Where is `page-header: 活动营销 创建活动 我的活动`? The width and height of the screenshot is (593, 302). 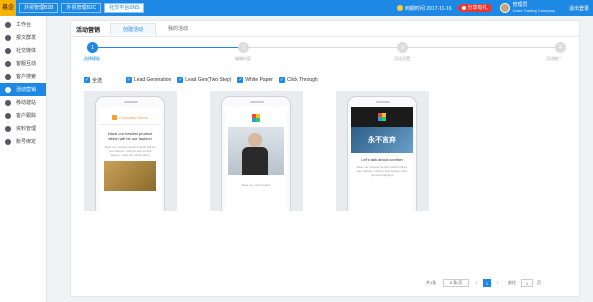
page-header: 活动营销 创建活动 我的活动 is located at coordinates (138, 29).